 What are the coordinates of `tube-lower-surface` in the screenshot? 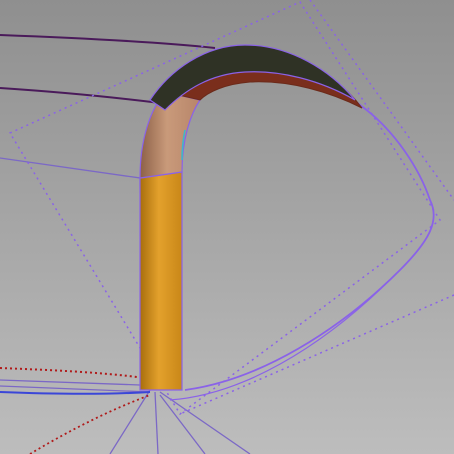 It's located at (161, 281).